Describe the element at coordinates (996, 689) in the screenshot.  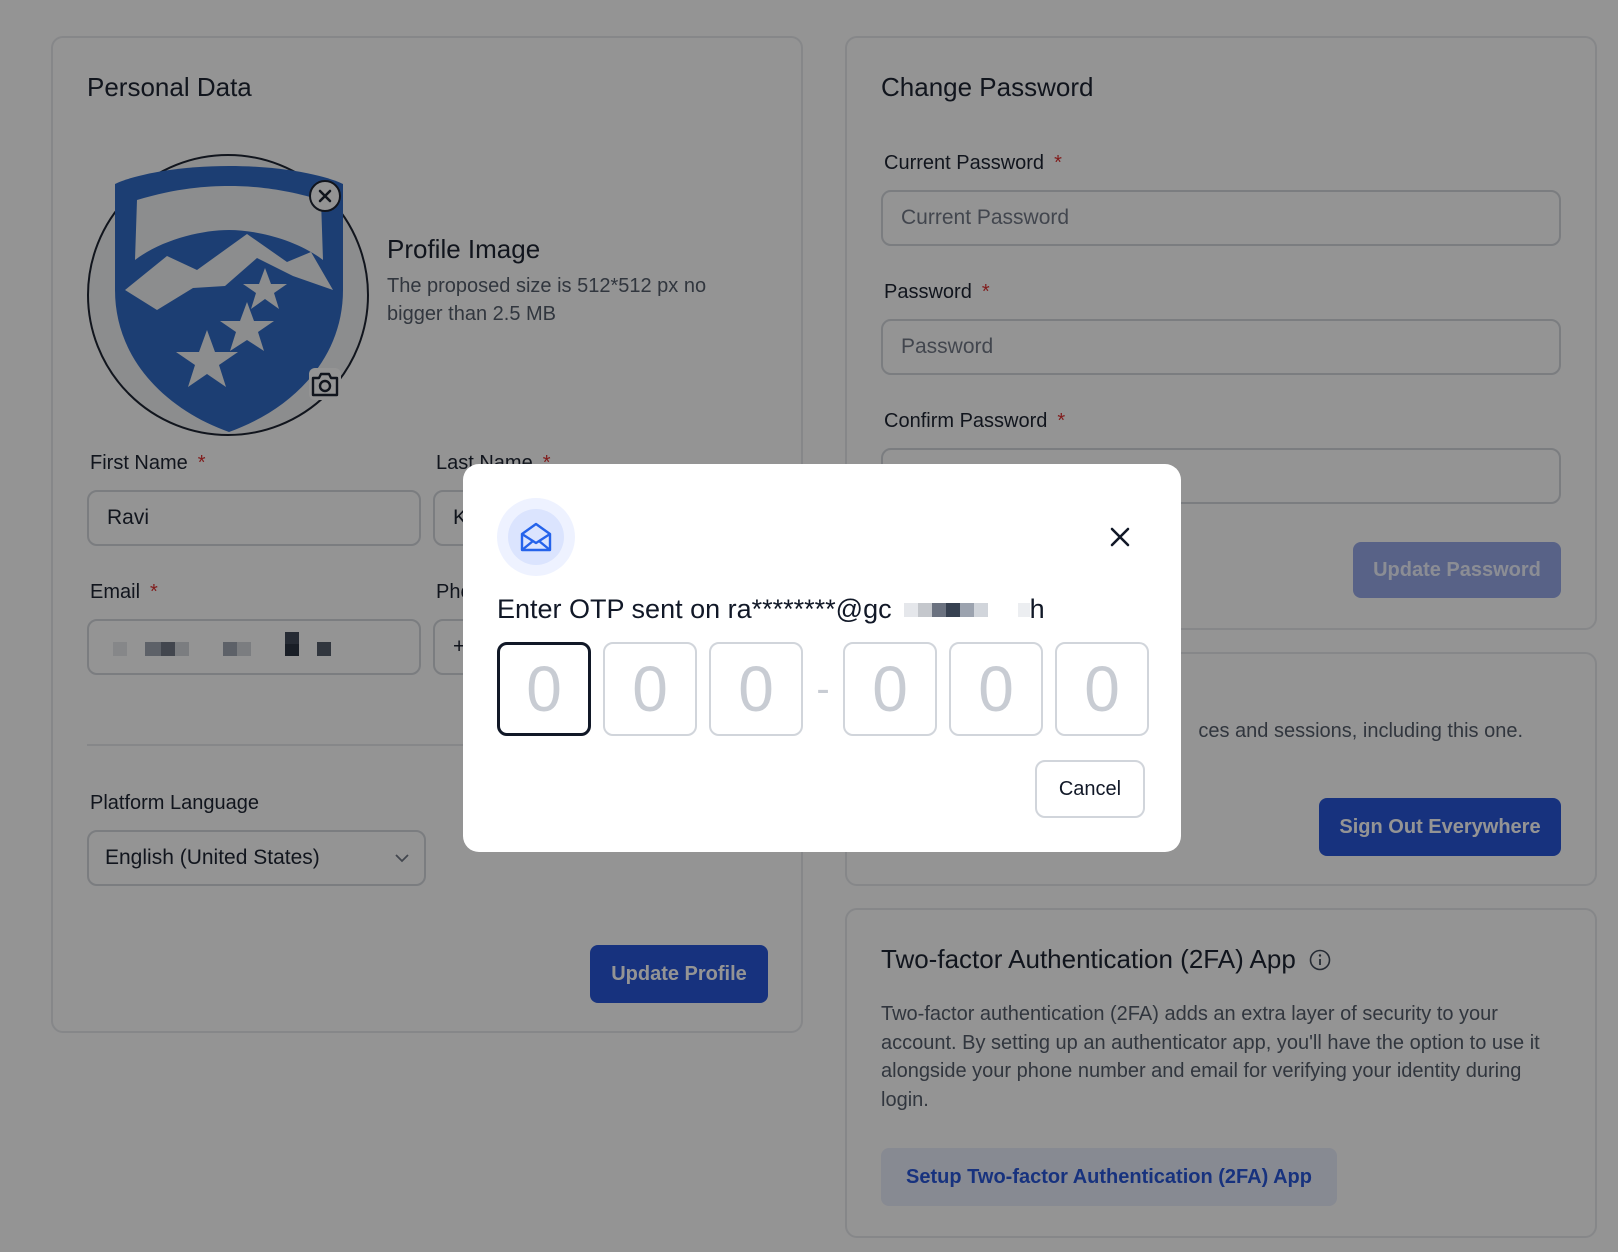
I see `otp-digit-5: 0` at that location.